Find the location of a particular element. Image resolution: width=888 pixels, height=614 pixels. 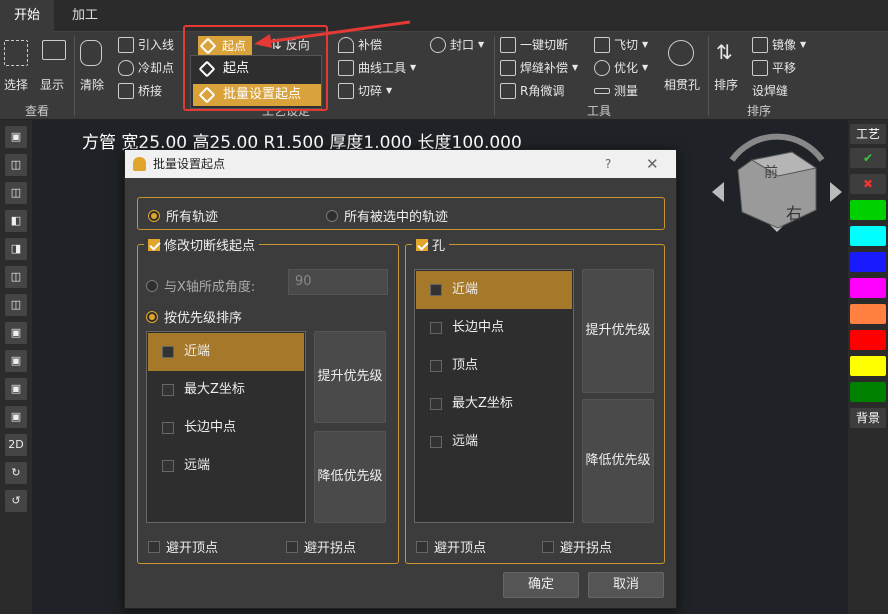

checkbox-icon is located at coordinates (436, 328).